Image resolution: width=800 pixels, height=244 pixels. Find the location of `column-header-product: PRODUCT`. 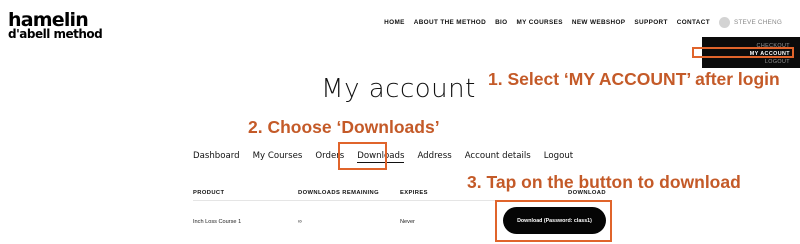

column-header-product: PRODUCT is located at coordinates (209, 193).